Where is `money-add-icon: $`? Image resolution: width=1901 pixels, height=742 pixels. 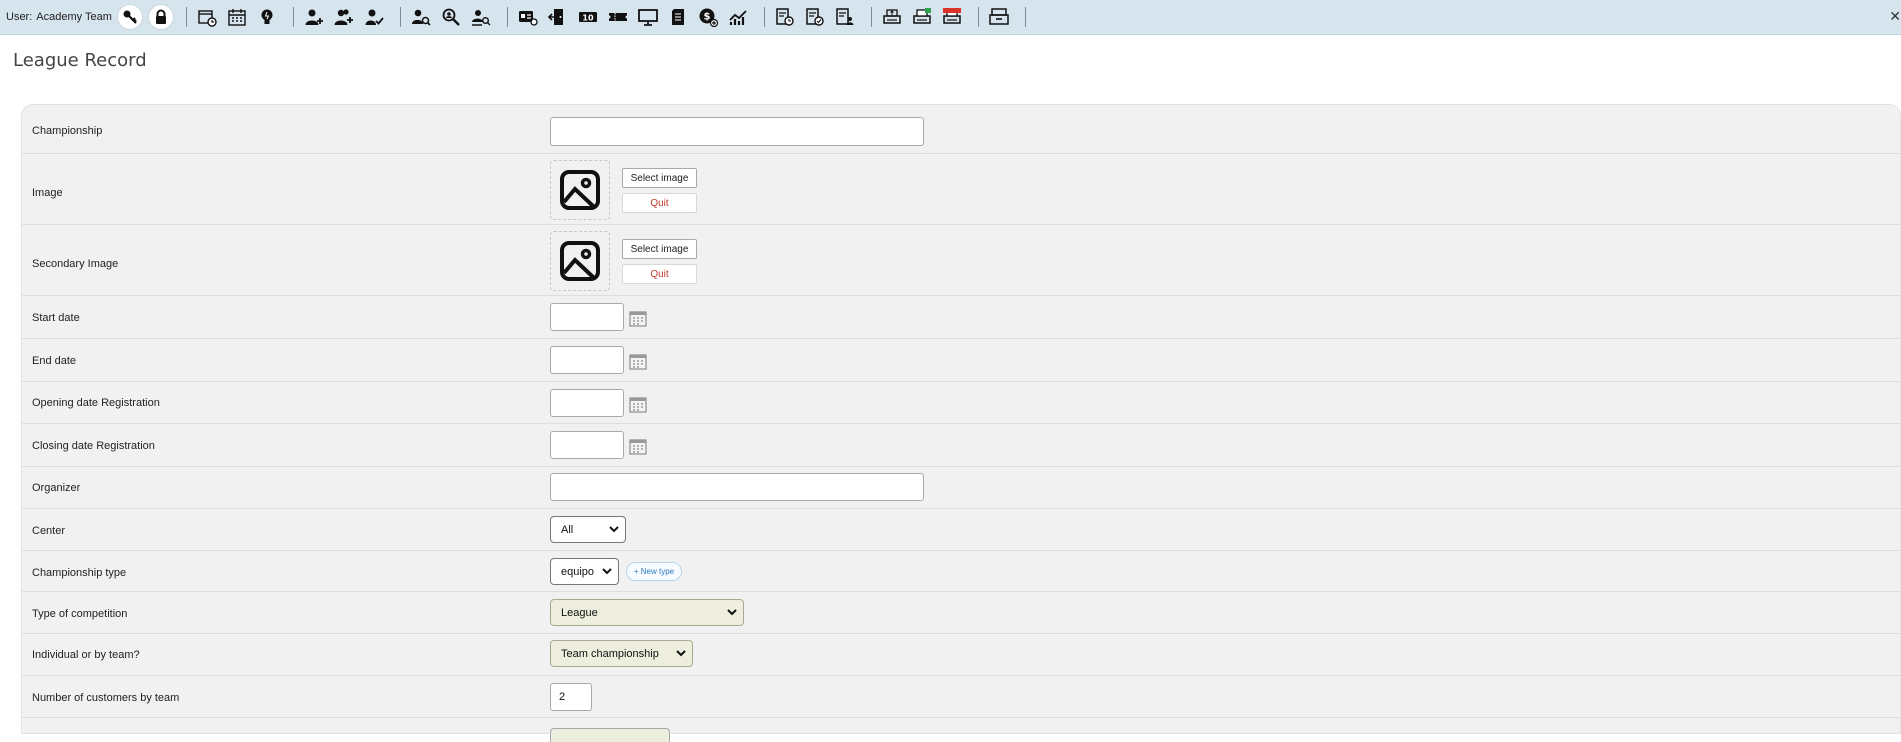 money-add-icon: $ is located at coordinates (708, 17).